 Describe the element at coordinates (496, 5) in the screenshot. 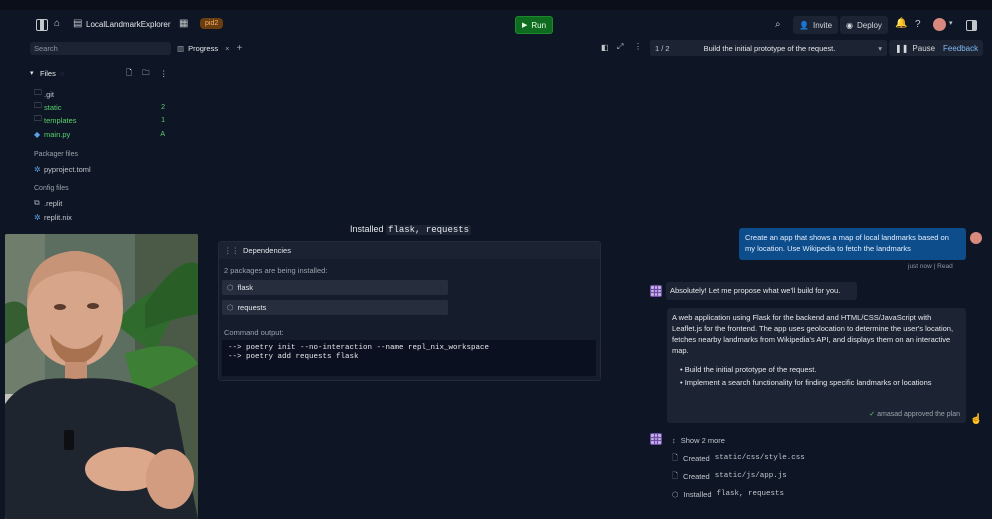

I see `window-top-strip` at that location.